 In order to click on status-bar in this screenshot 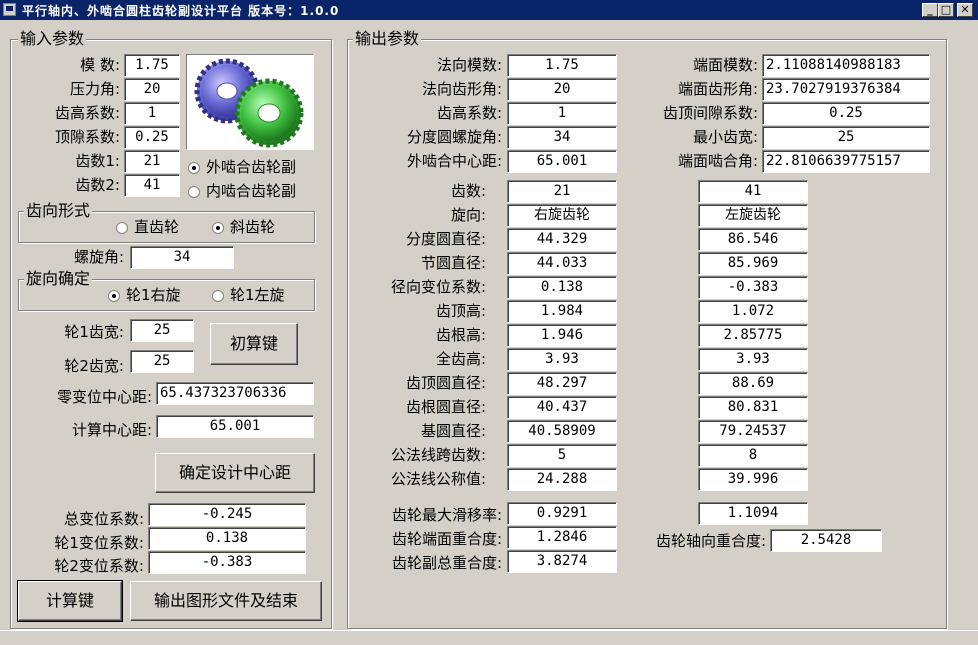, I will do `click(489, 637)`.